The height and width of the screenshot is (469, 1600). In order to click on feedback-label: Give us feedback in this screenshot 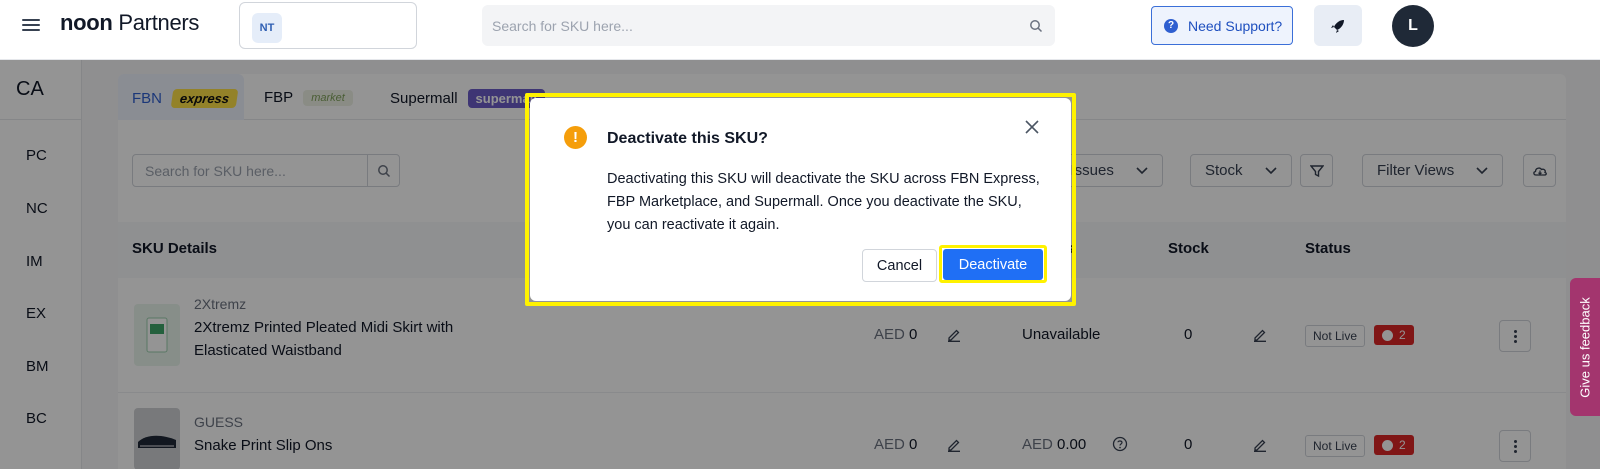, I will do `click(1585, 347)`.